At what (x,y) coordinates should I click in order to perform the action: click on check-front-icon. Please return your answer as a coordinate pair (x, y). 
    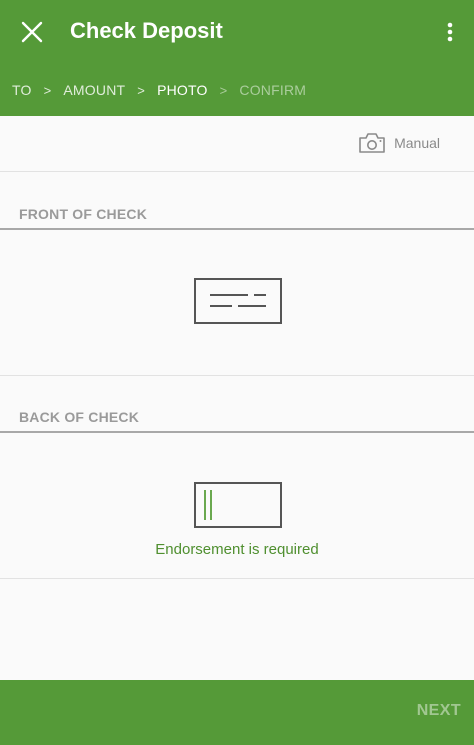
    Looking at the image, I should click on (238, 301).